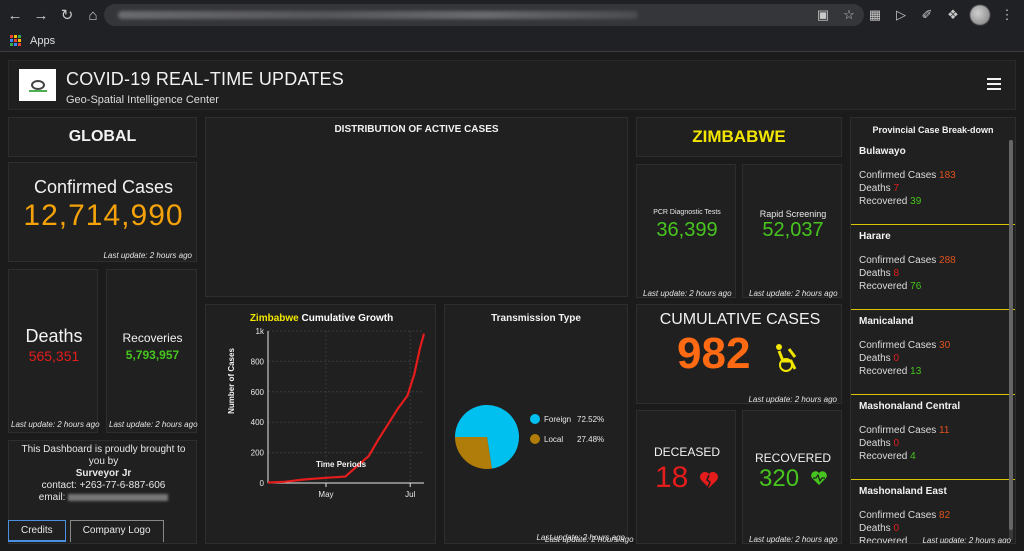  What do you see at coordinates (231, 381) in the screenshot?
I see `growth-ylabel: Number of Cases` at bounding box center [231, 381].